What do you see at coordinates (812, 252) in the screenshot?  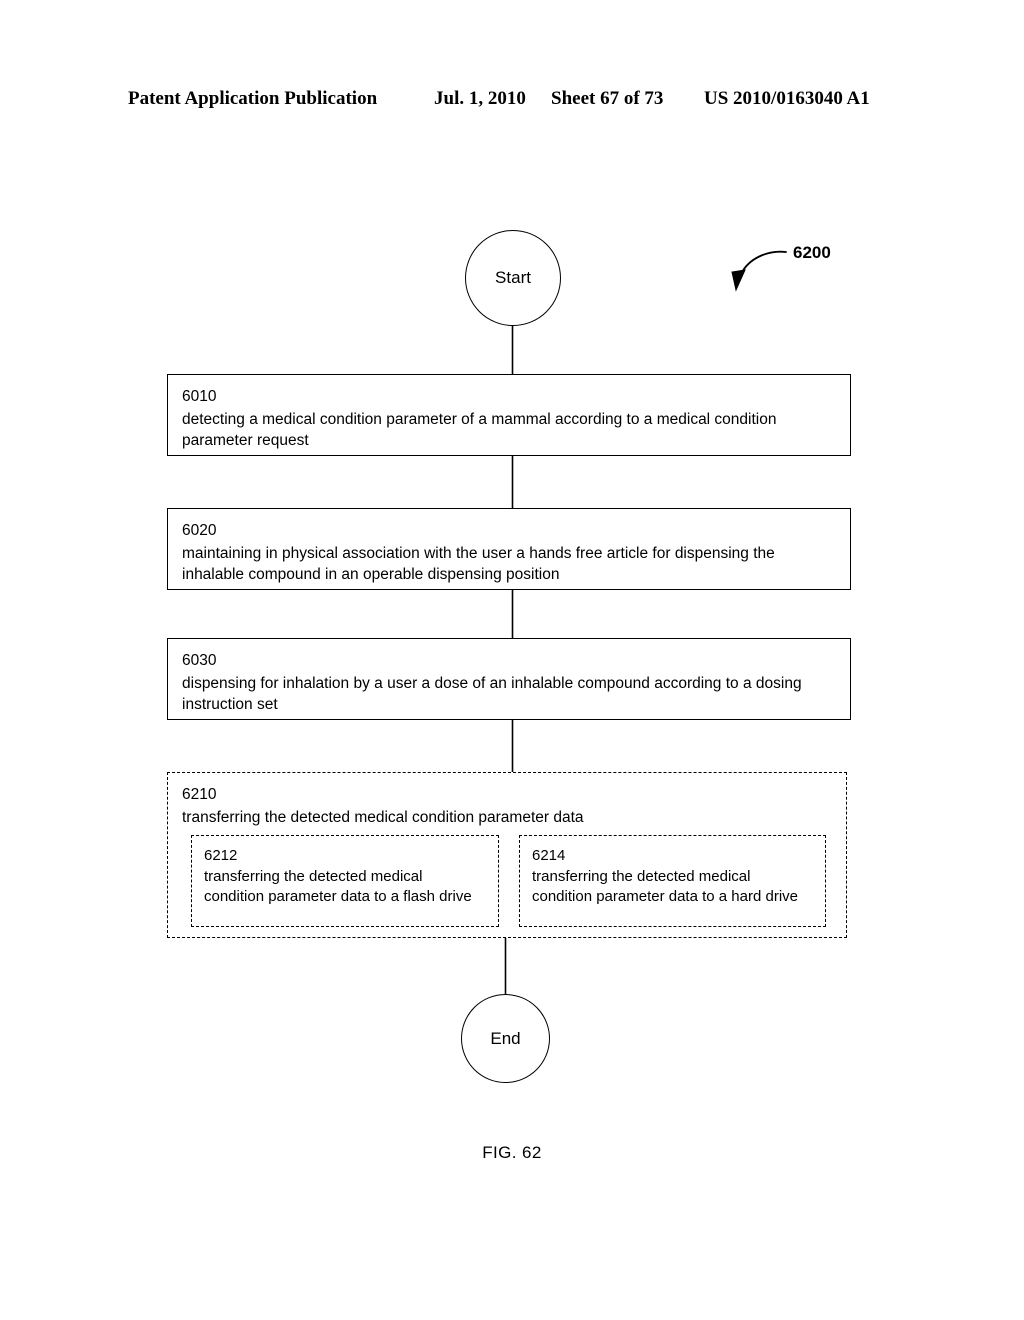 I see `callout-6200-label: 6200` at bounding box center [812, 252].